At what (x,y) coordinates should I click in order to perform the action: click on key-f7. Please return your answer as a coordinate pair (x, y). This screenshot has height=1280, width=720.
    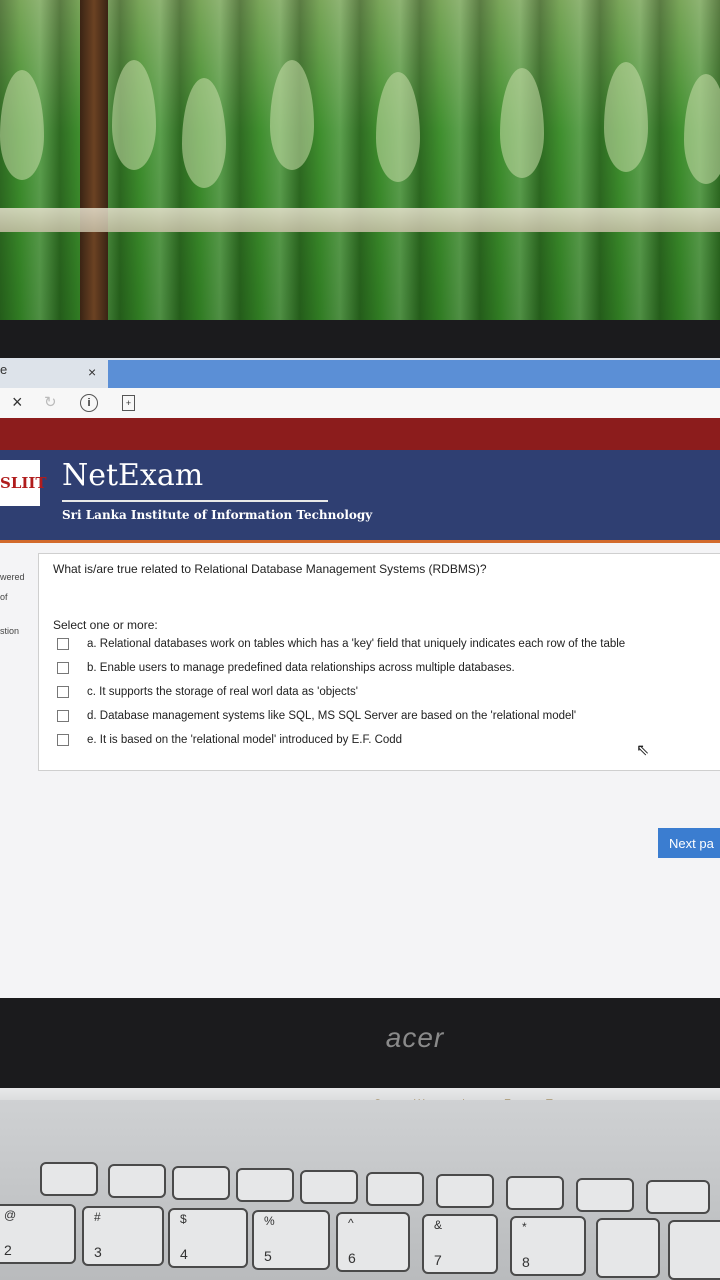
    Looking at the image, I should click on (395, 1189).